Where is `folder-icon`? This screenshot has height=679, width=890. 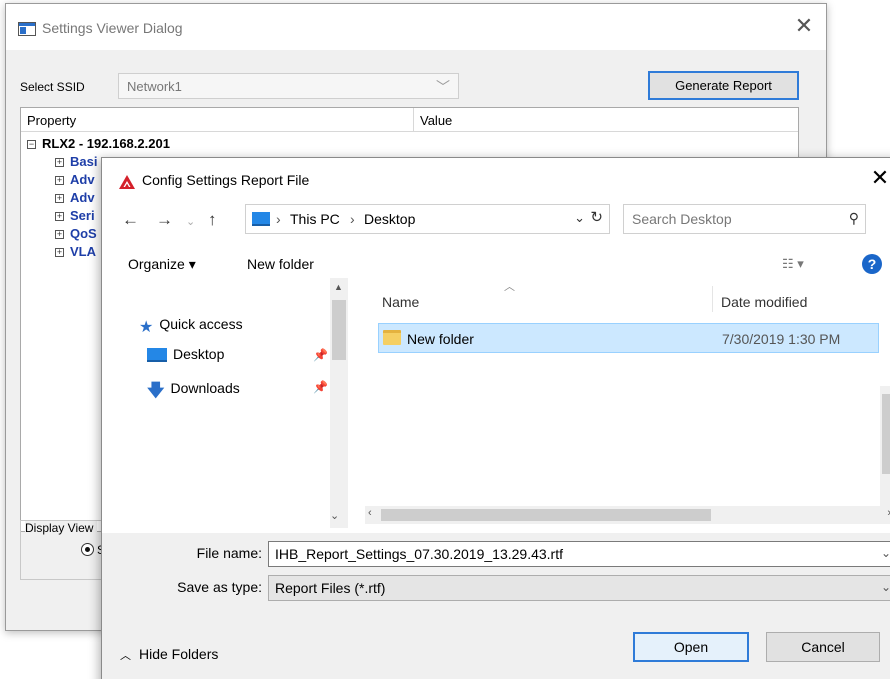
folder-icon is located at coordinates (392, 337).